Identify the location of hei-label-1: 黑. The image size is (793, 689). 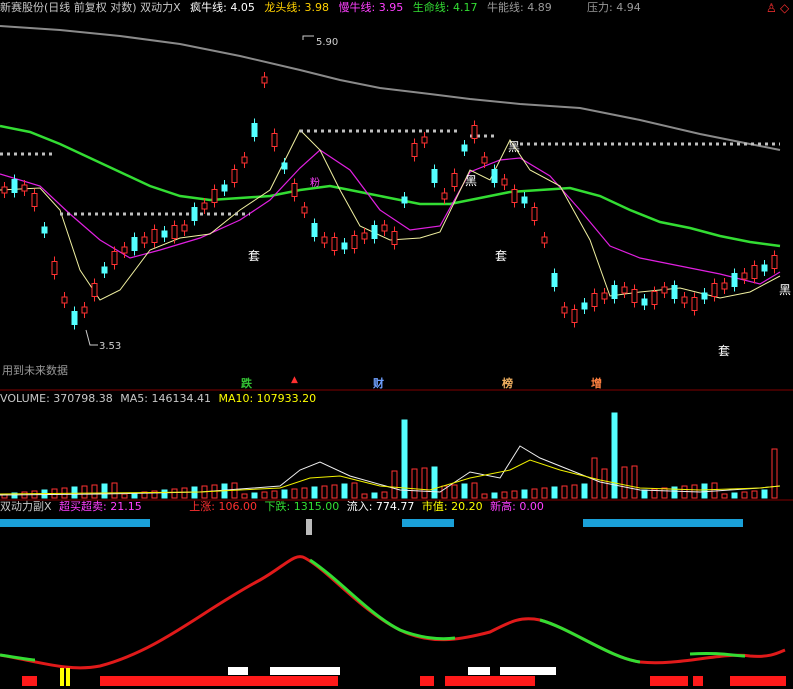
(471, 181).